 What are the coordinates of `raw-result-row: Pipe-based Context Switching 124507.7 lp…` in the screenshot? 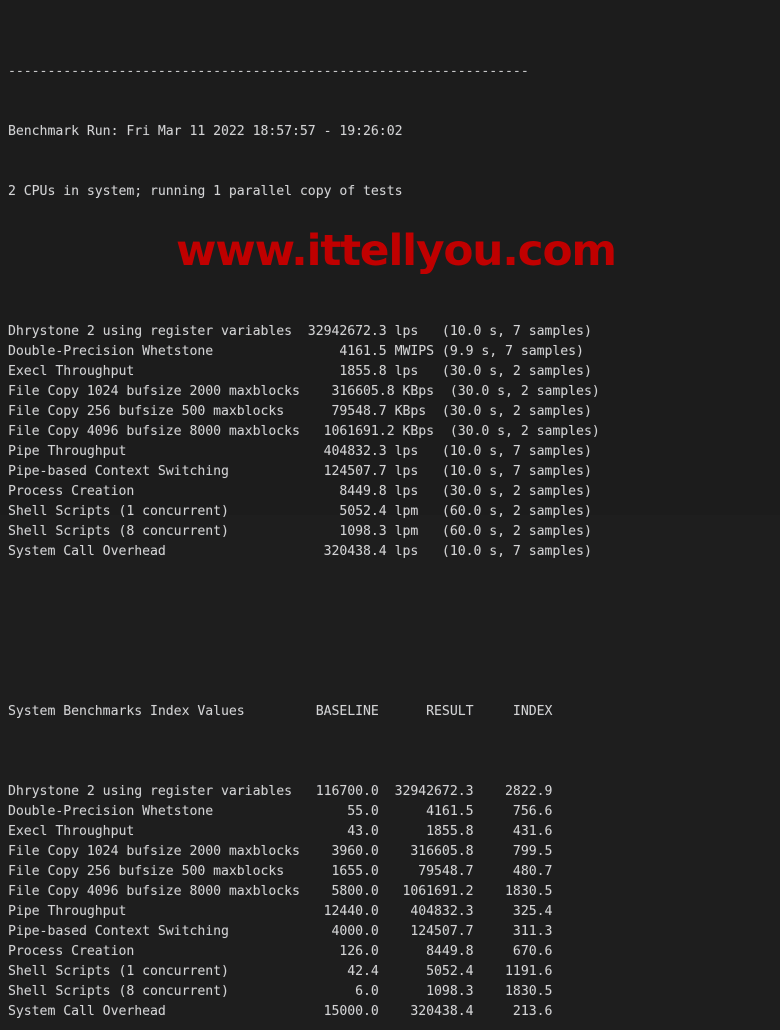 It's located at (300, 471).